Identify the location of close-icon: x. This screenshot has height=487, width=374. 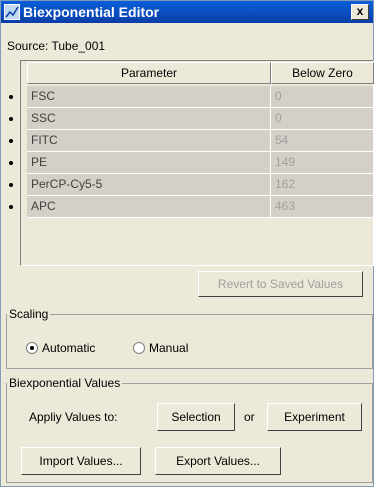
(360, 11).